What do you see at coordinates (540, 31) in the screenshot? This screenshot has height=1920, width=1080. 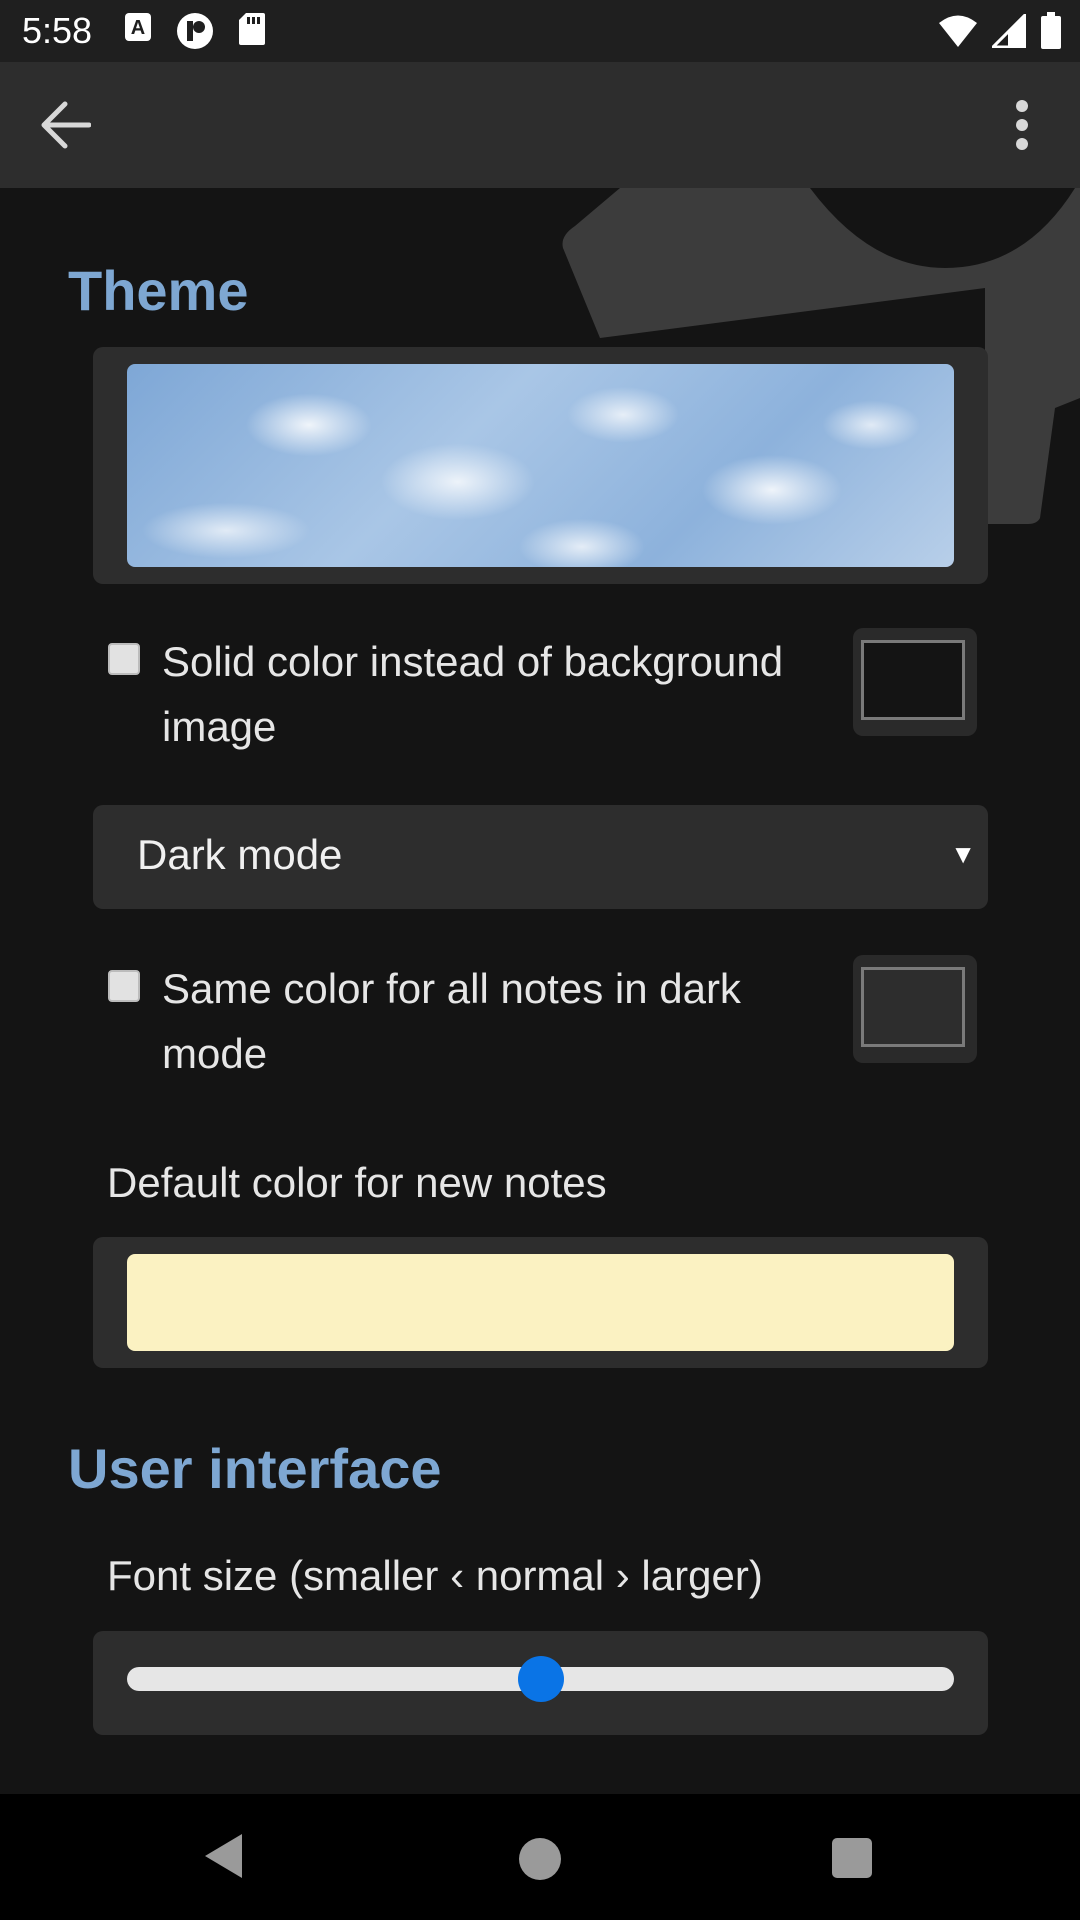 I see `status-bar: 5:58 A` at bounding box center [540, 31].